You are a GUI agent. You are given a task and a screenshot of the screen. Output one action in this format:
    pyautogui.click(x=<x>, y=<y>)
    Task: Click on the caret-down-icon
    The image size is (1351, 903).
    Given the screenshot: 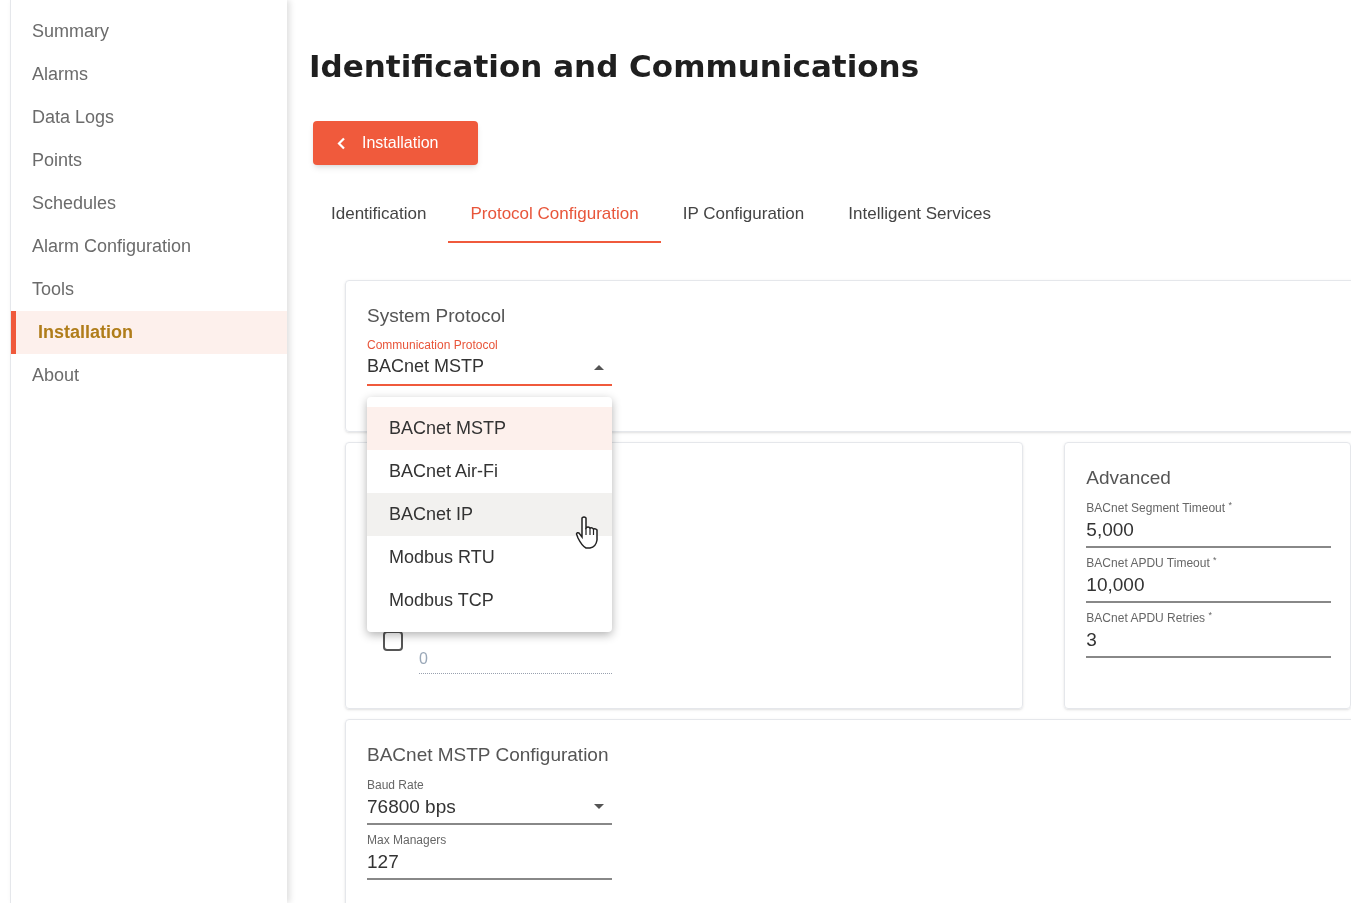 What is the action you would take?
    pyautogui.click(x=599, y=807)
    